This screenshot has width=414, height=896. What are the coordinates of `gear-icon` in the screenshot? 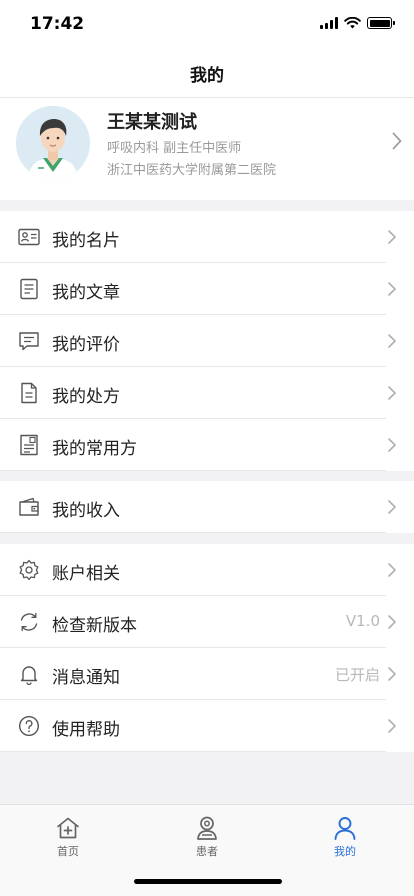 It's located at (29, 570).